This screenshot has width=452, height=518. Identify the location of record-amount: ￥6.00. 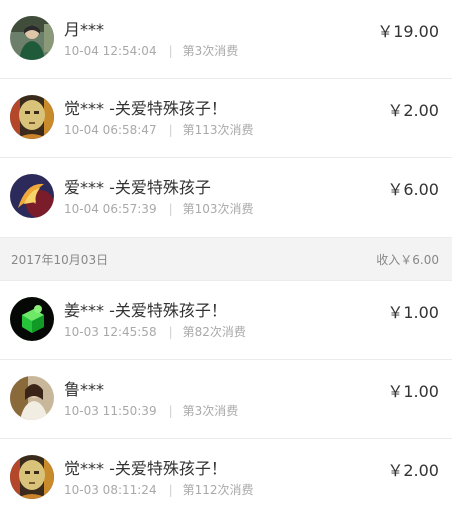
(413, 189).